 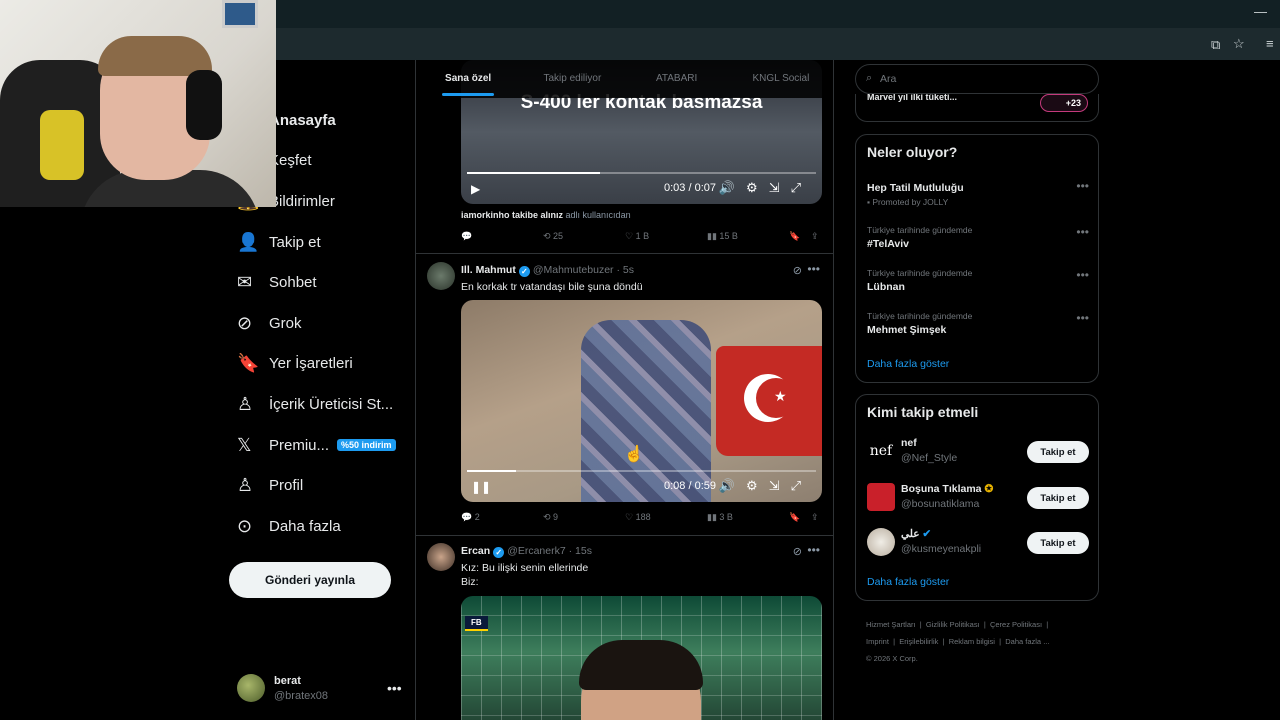 I want to click on follow-name: nef, so click(x=909, y=443).